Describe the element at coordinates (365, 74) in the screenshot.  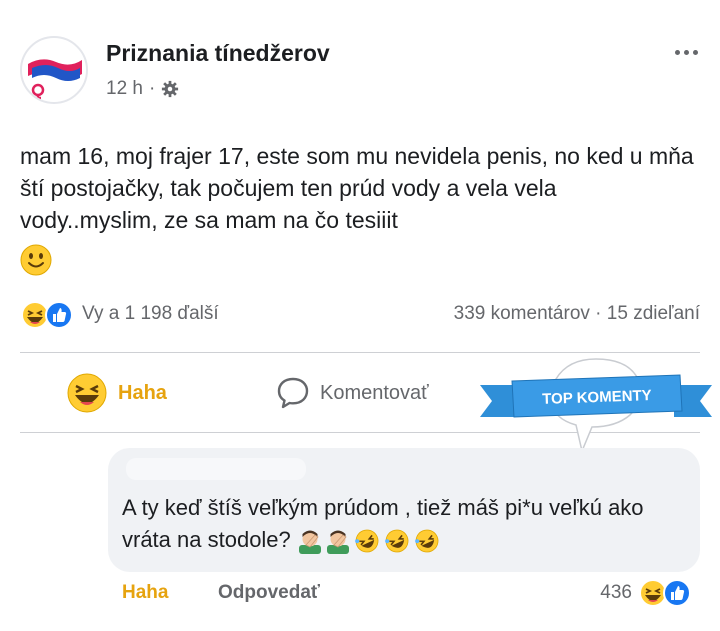
I see `post-header: Priznania tínedžerov 12 h ·` at that location.